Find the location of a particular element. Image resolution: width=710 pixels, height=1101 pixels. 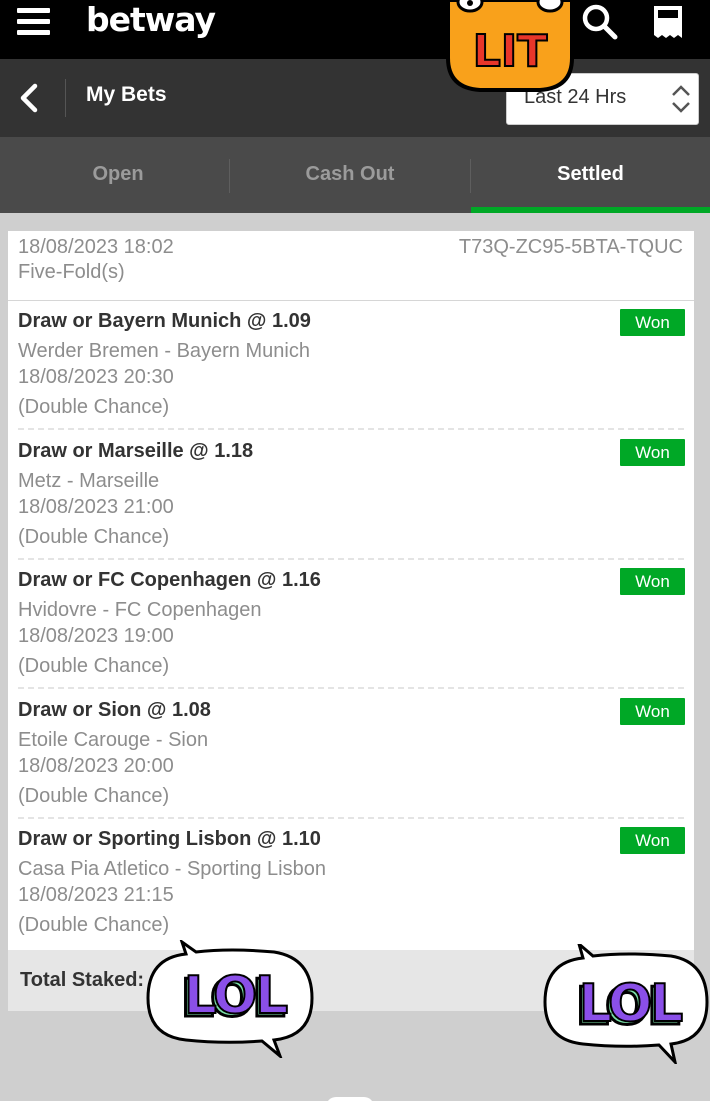

leg-time: 18/08/2023 19:00 is located at coordinates (96, 636).